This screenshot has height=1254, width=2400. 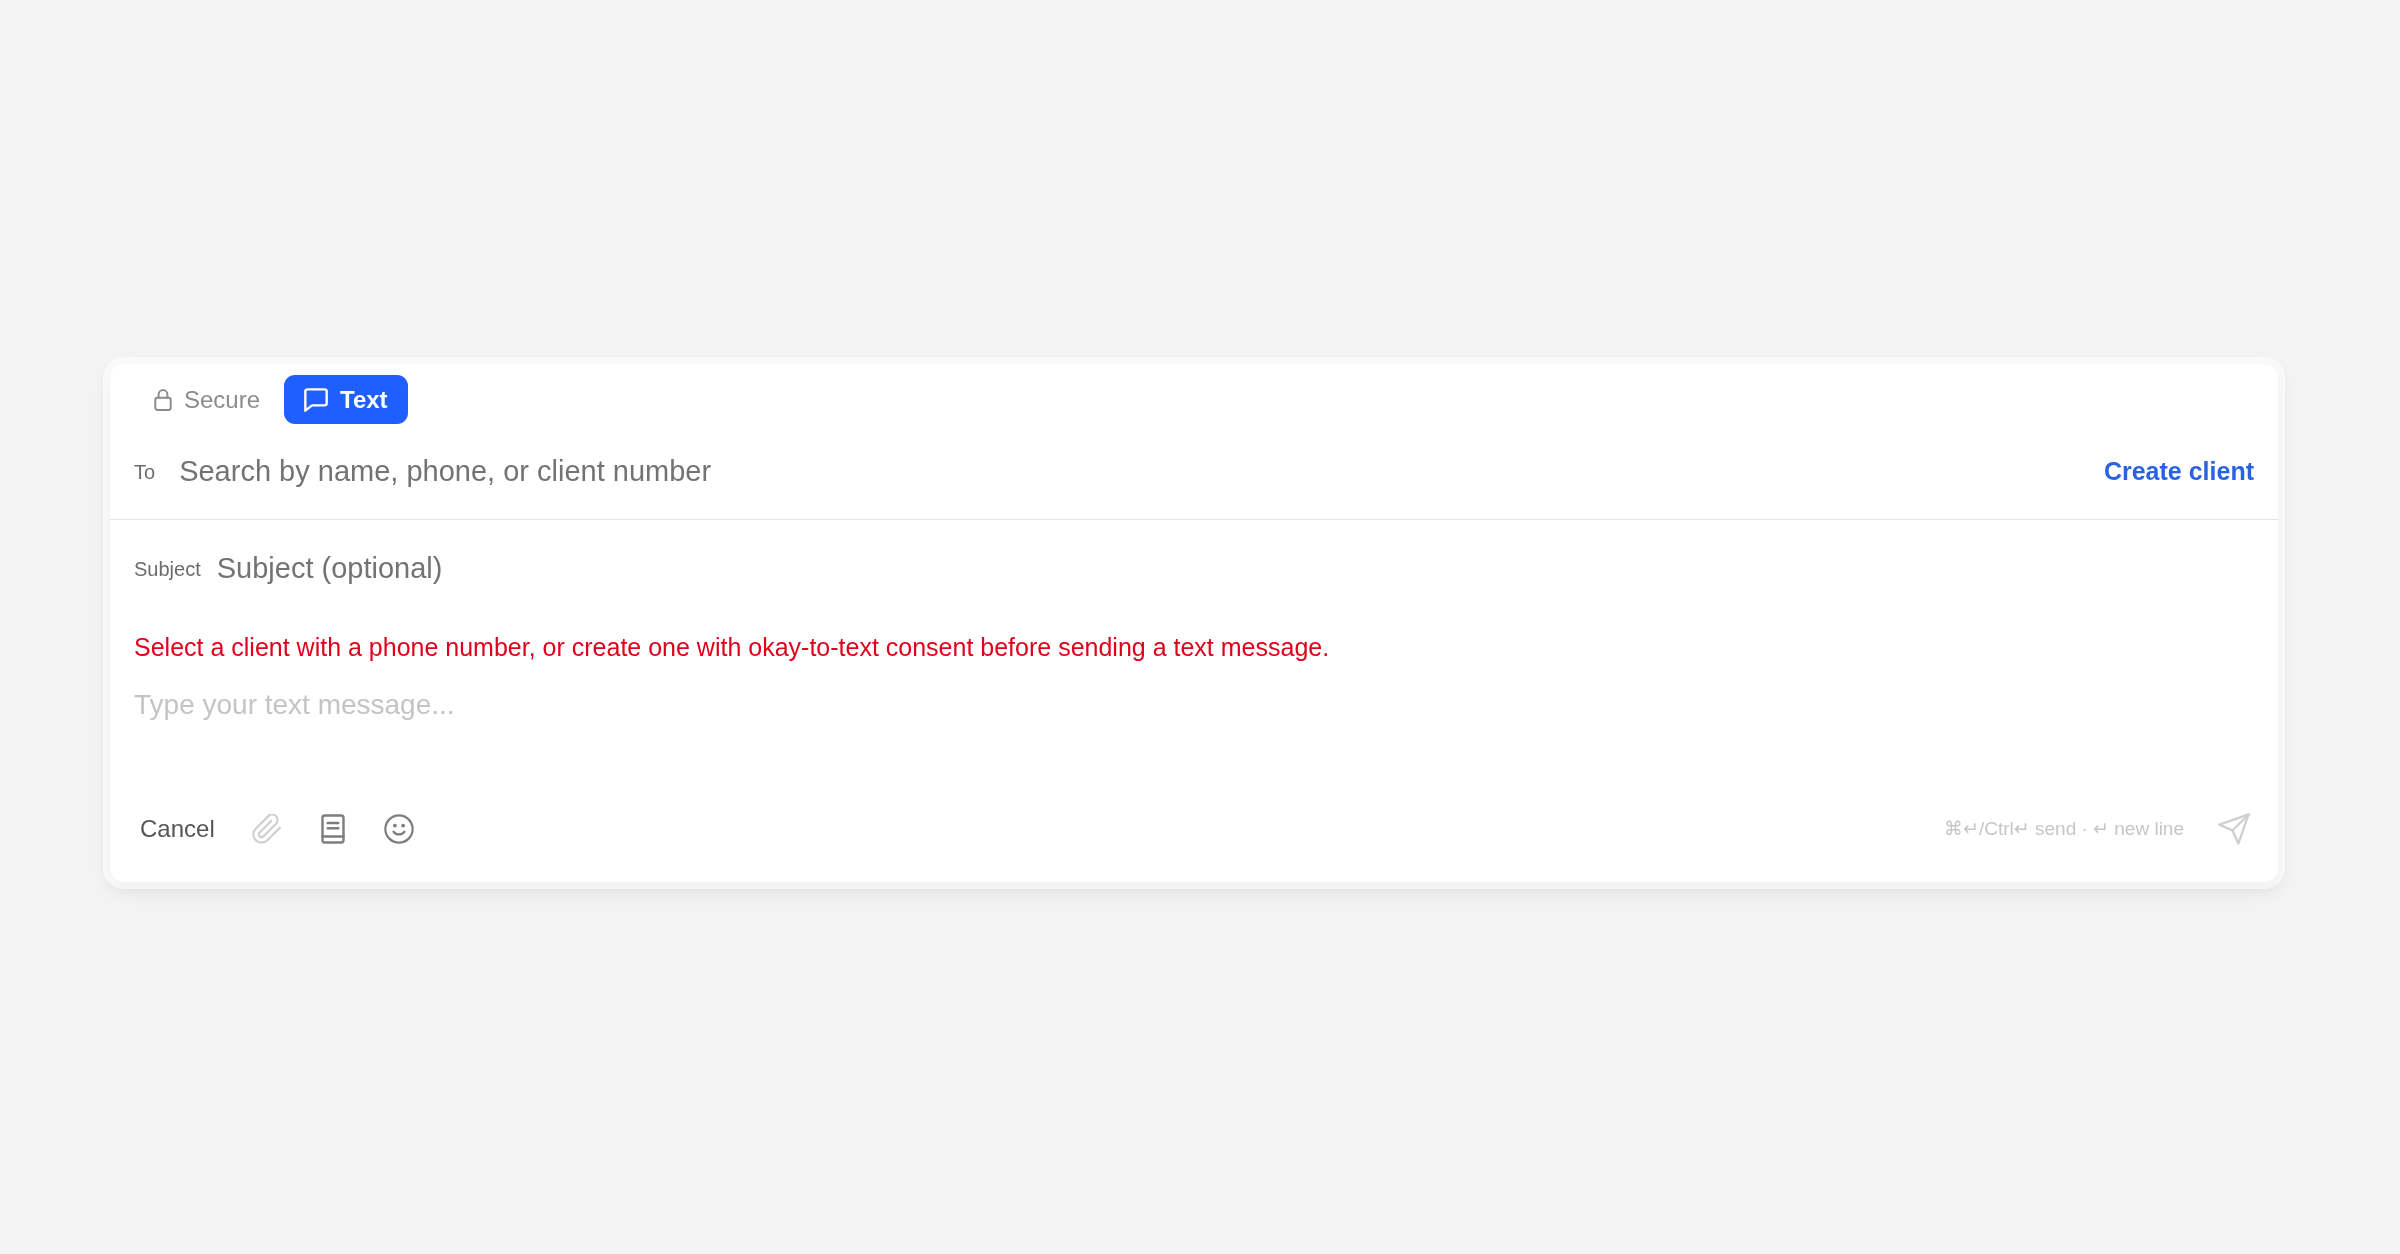 I want to click on subject-field: Subject (optional), so click(x=1235, y=569).